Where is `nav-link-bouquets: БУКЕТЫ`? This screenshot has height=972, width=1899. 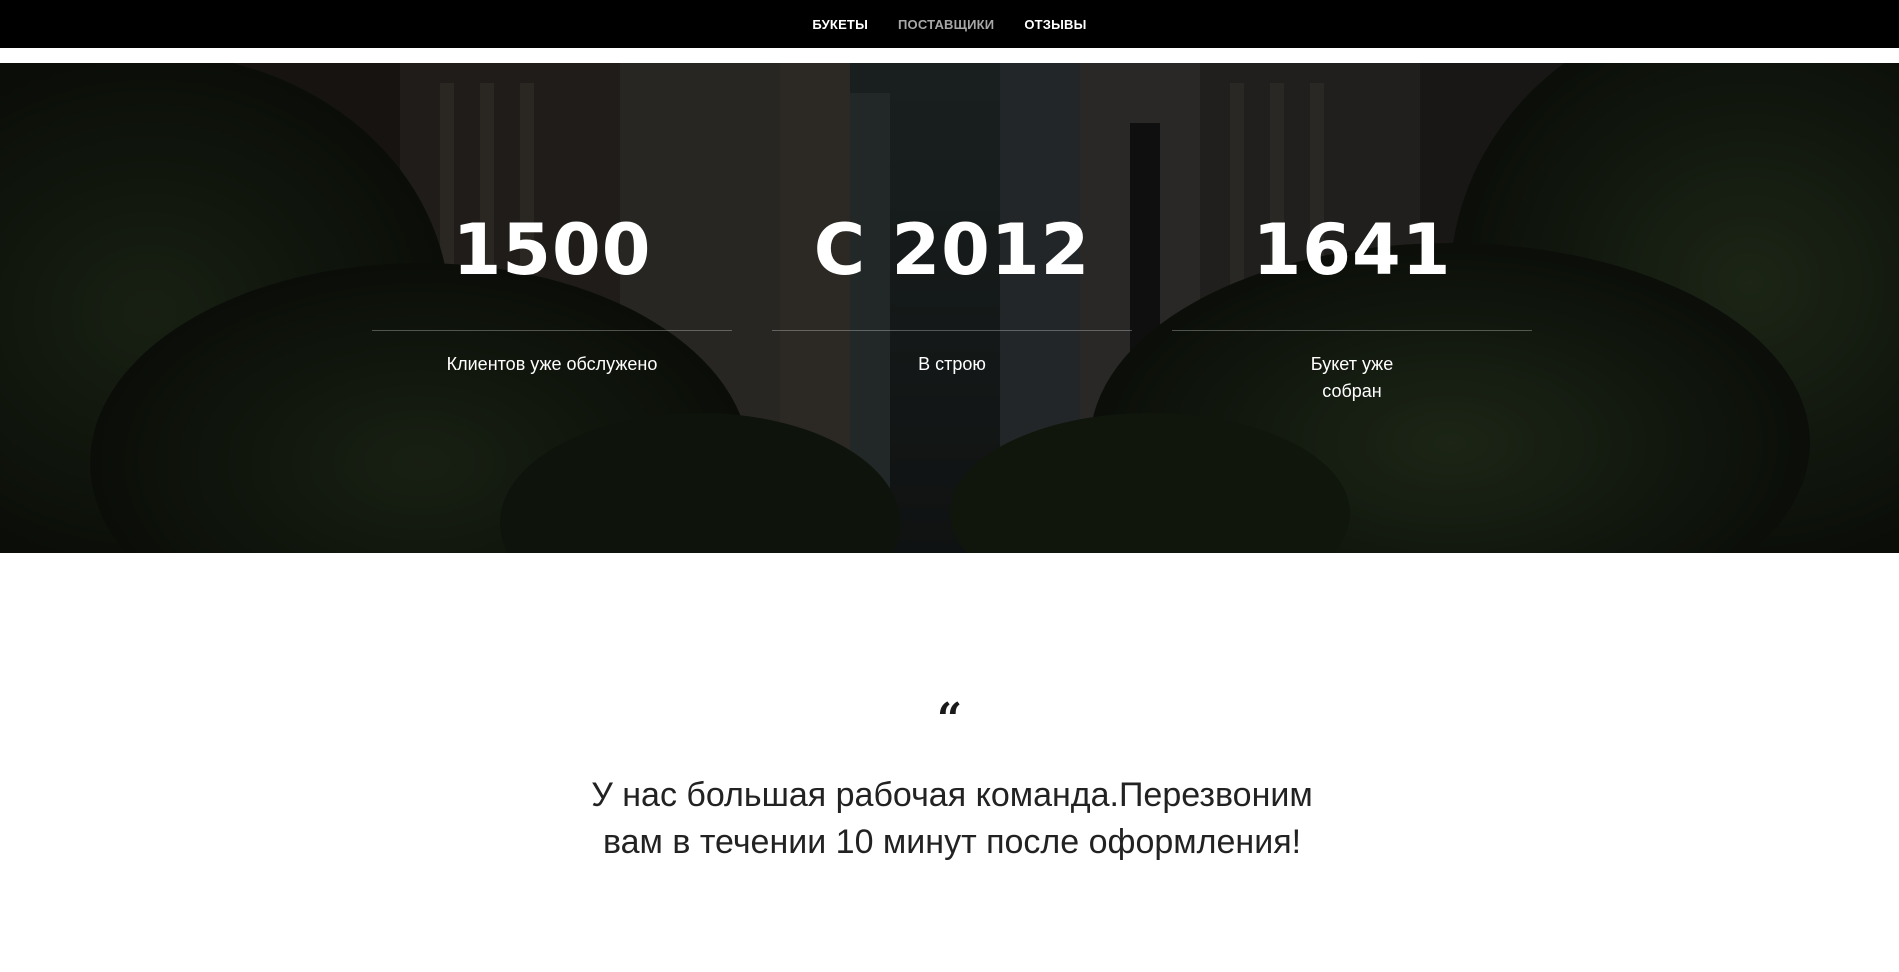 nav-link-bouquets: БУКЕТЫ is located at coordinates (840, 24).